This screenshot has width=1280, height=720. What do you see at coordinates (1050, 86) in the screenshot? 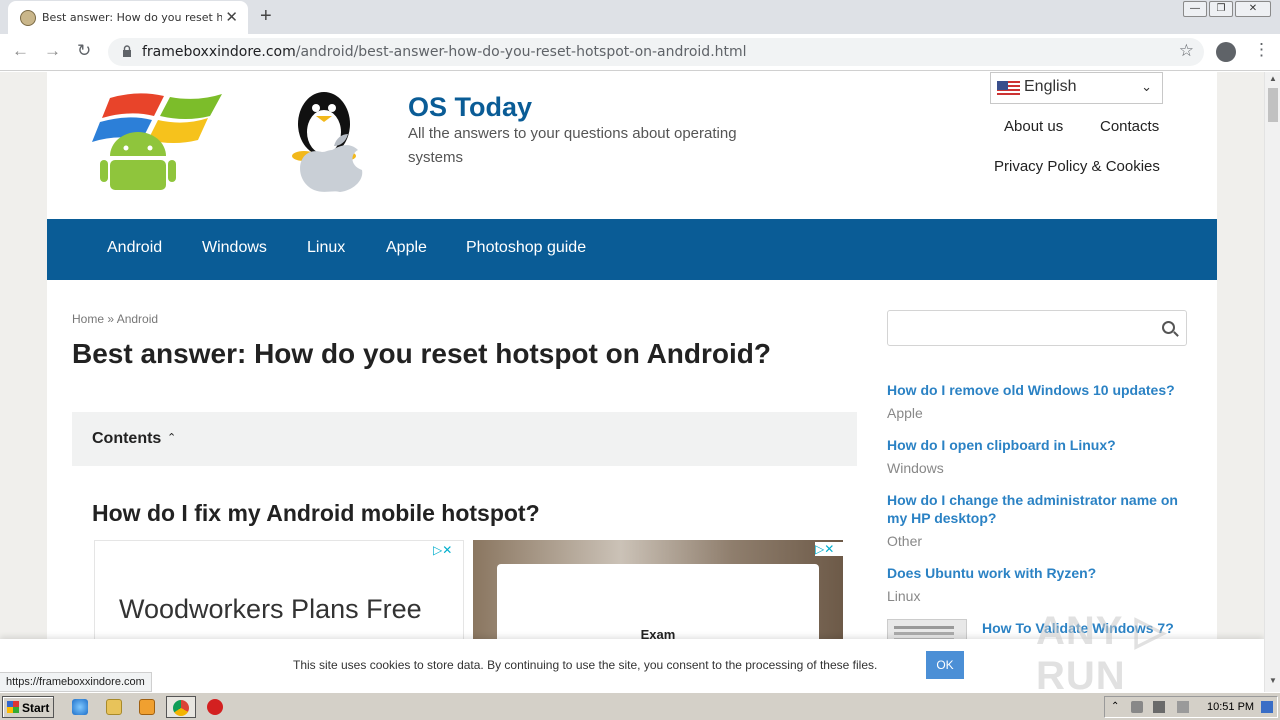
I see `language-label: English` at bounding box center [1050, 86].